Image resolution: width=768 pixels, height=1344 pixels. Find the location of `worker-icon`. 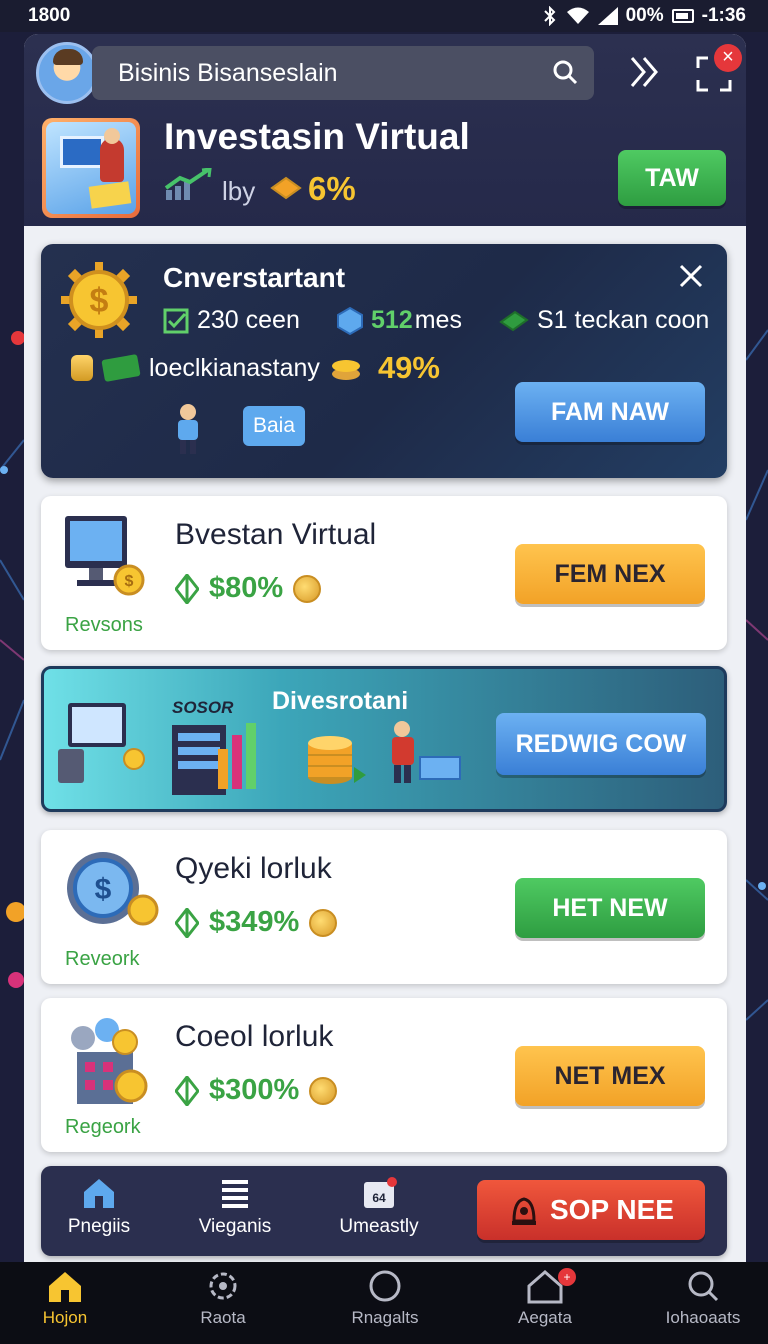

worker-icon is located at coordinates (426, 752).